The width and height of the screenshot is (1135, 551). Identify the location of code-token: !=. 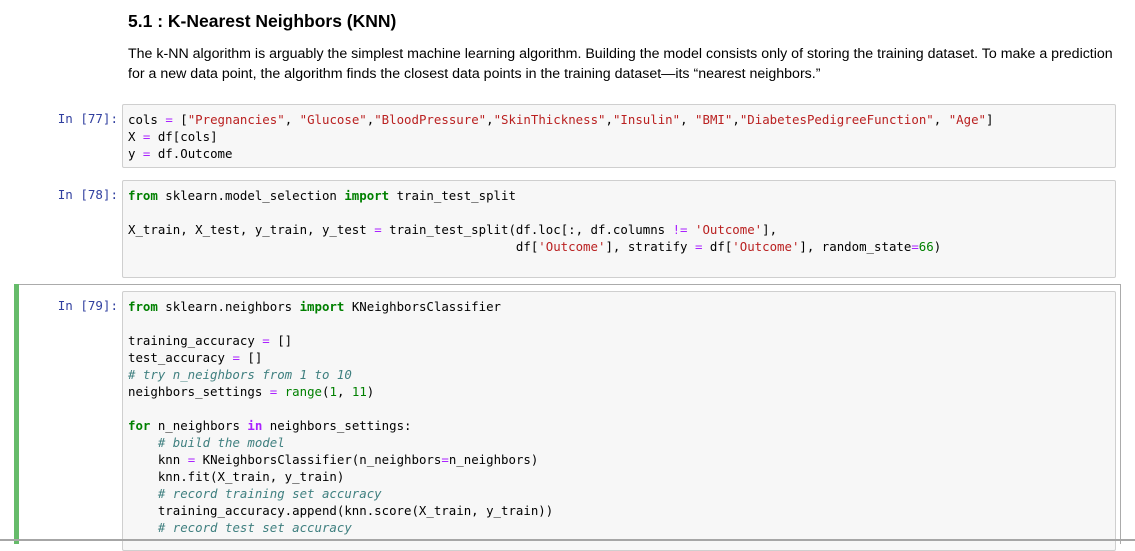
(680, 229).